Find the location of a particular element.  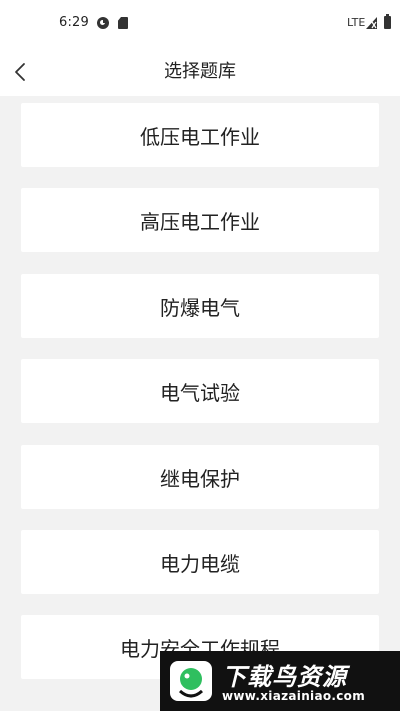

list-item-relay-protection: 继电保护 is located at coordinates (200, 477).